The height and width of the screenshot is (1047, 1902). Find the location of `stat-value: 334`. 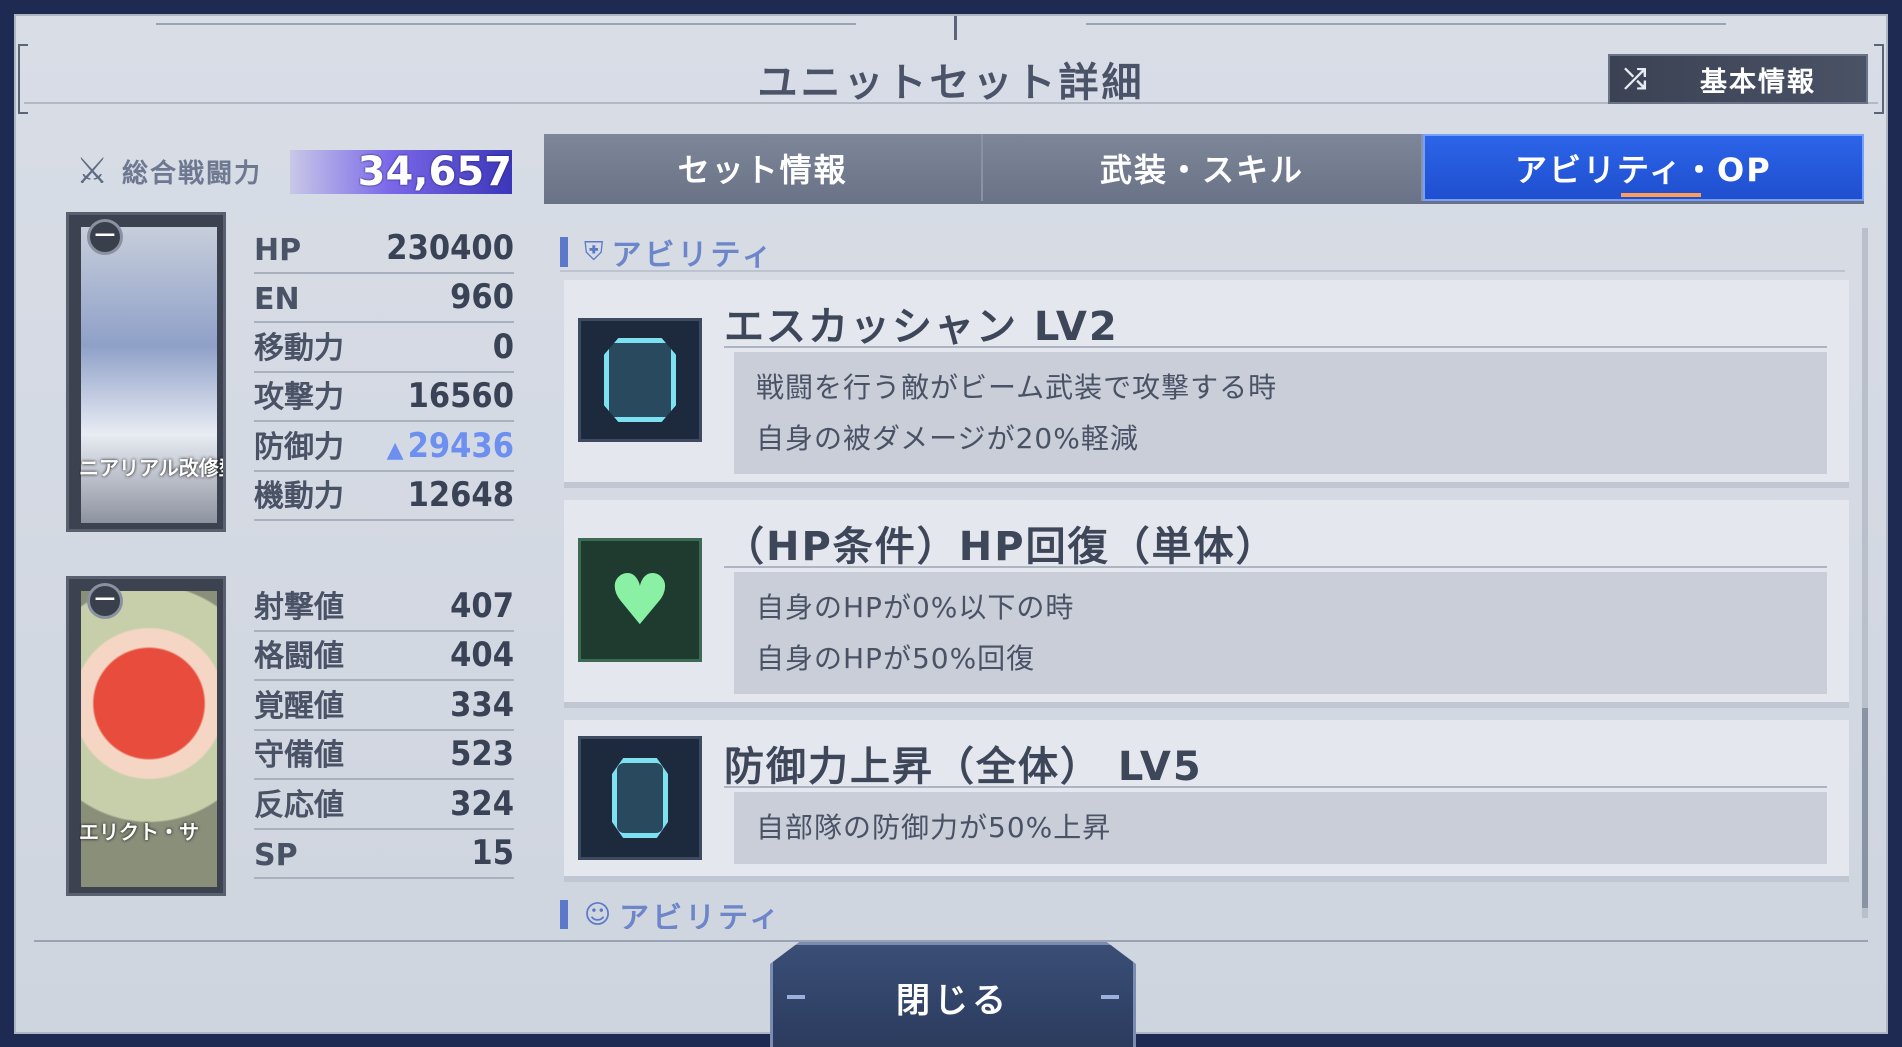

stat-value: 334 is located at coordinates (482, 704).